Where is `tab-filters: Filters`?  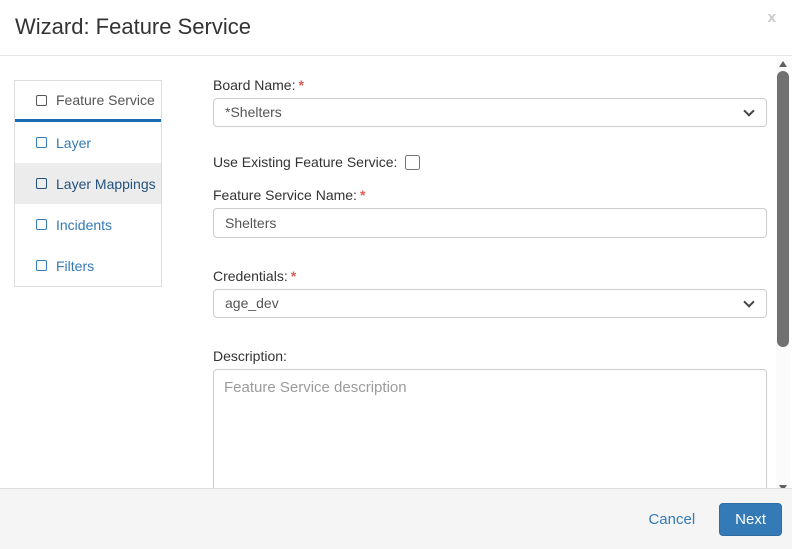 tab-filters: Filters is located at coordinates (88, 265).